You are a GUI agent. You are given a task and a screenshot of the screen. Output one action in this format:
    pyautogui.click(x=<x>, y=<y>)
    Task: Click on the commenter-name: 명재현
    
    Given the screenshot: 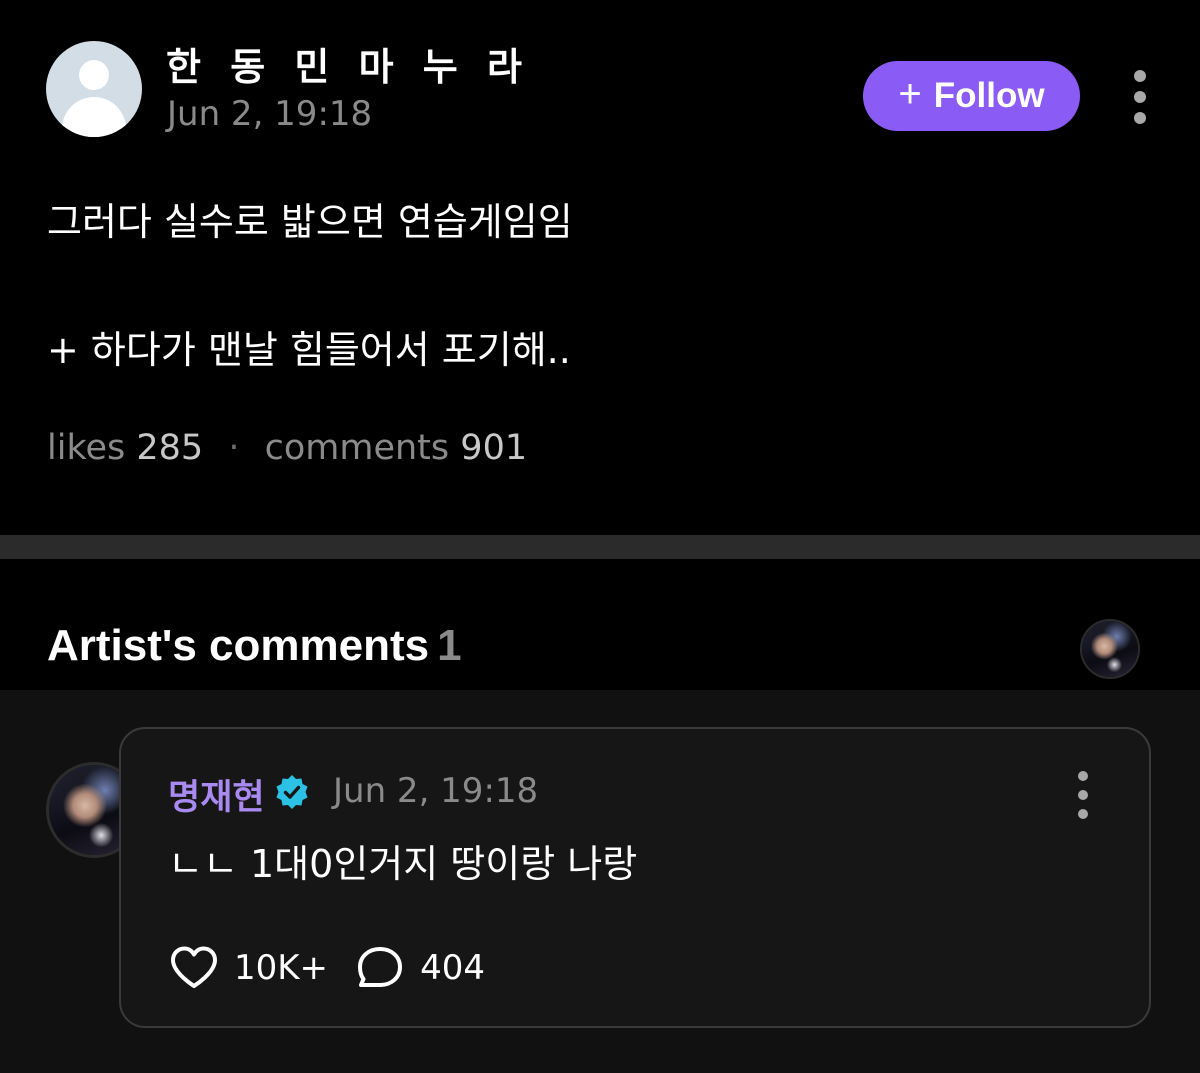 What is the action you would take?
    pyautogui.click(x=216, y=794)
    